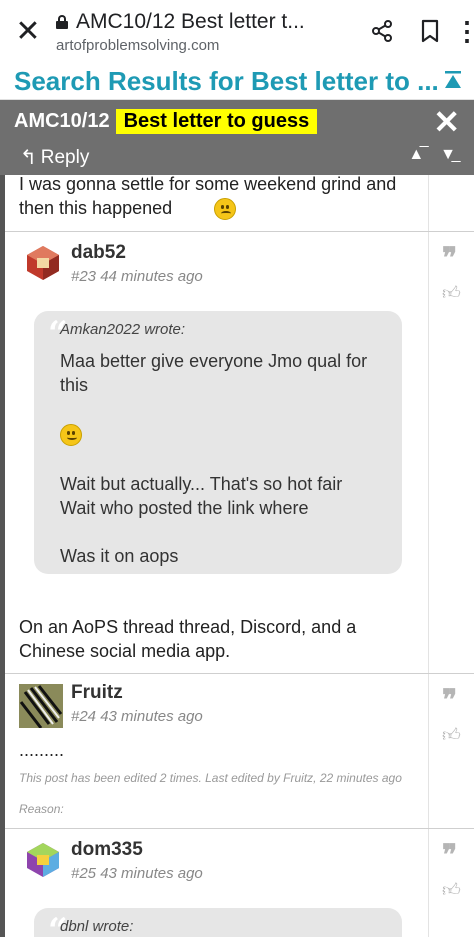 Image resolution: width=474 pixels, height=937 pixels. What do you see at coordinates (184, 508) in the screenshot?
I see `quote-line: Wait who posted the link where` at bounding box center [184, 508].